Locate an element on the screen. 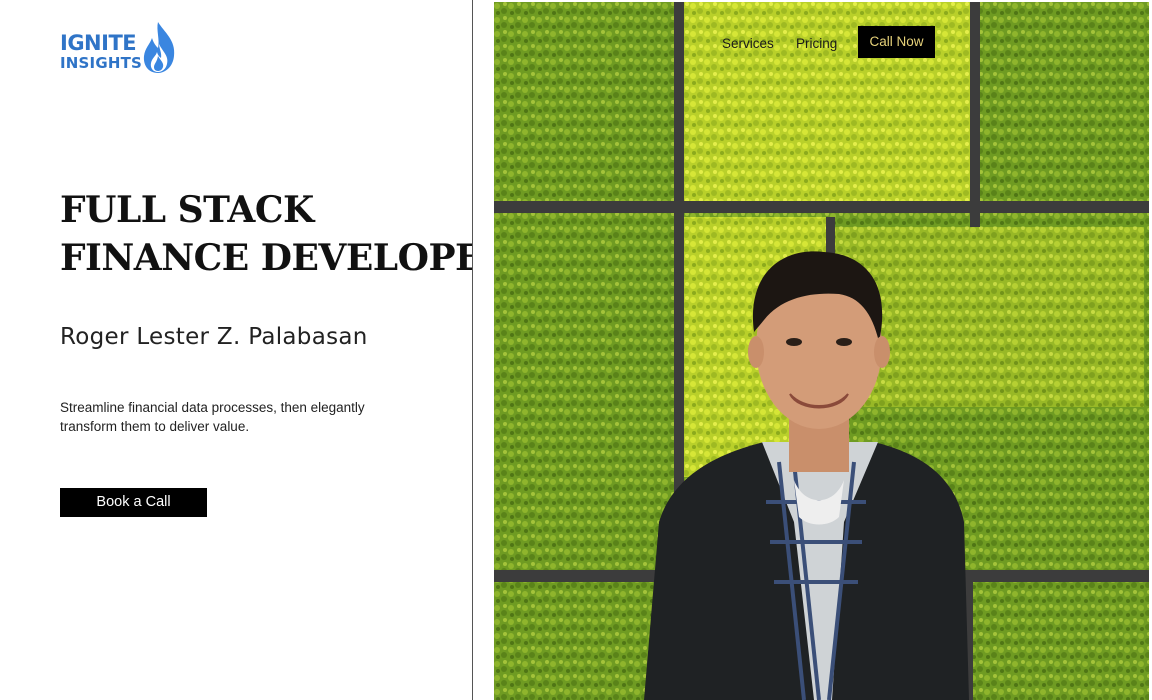 The image size is (1152, 700). brand-logo: IGNITE INSIGHTS is located at coordinates (120, 47).